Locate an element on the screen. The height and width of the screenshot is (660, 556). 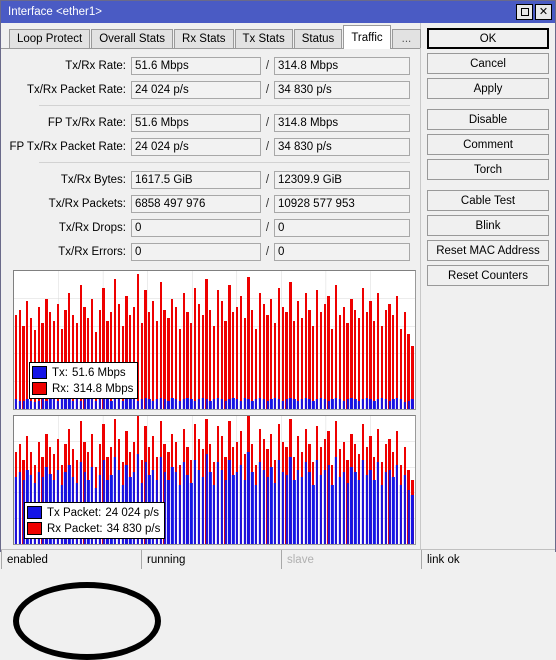
rx-drops-value: 0 is located at coordinates (342, 227).